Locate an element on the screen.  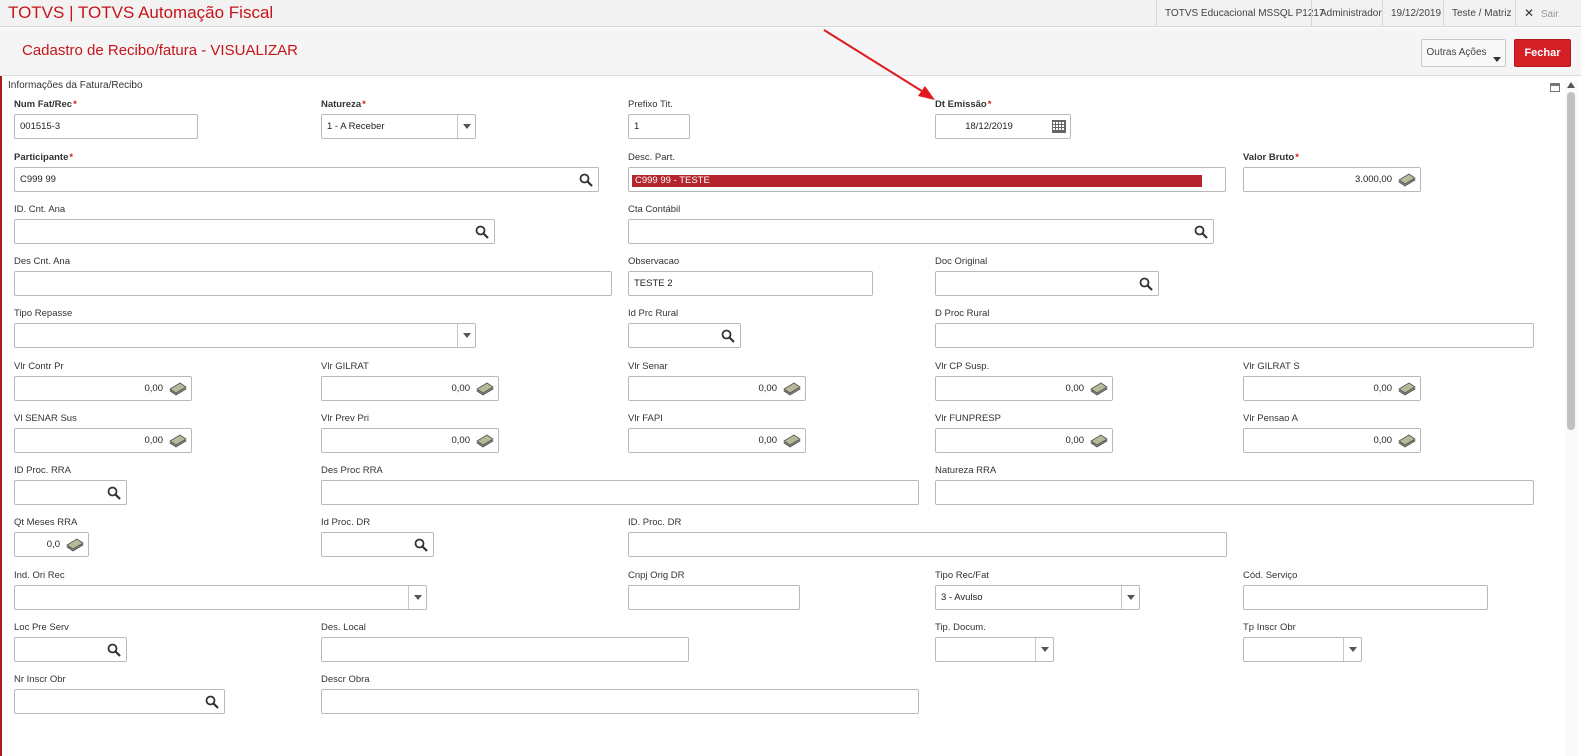
participante-input: C999 99 is located at coordinates (306, 179).